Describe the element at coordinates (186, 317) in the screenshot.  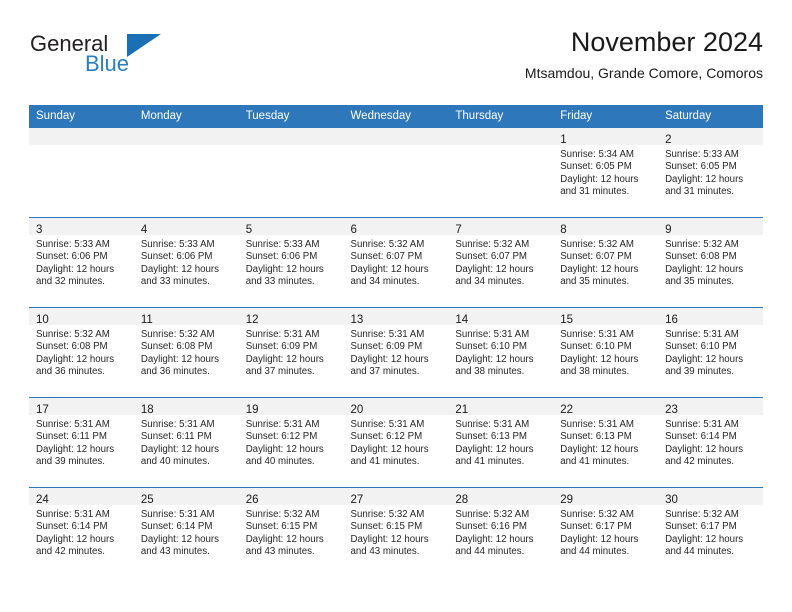
I see `day-number-band: 11` at that location.